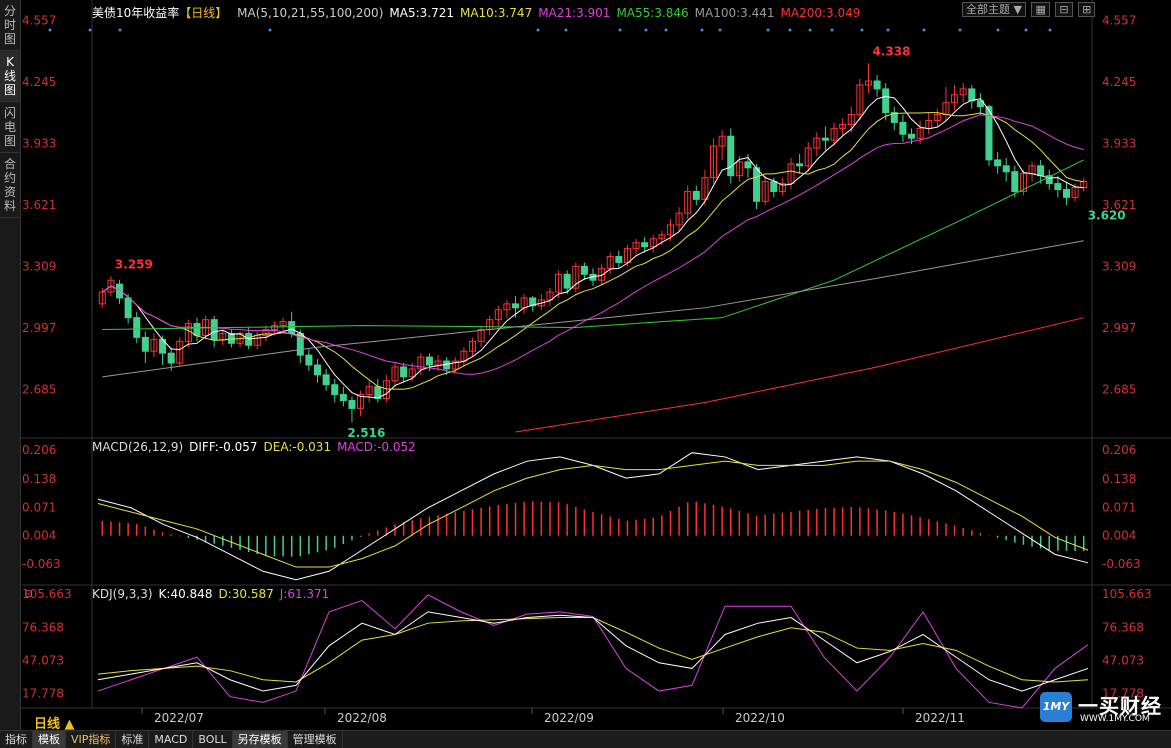 The width and height of the screenshot is (1171, 748). I want to click on price-tick-right: 4.557, so click(1119, 20).